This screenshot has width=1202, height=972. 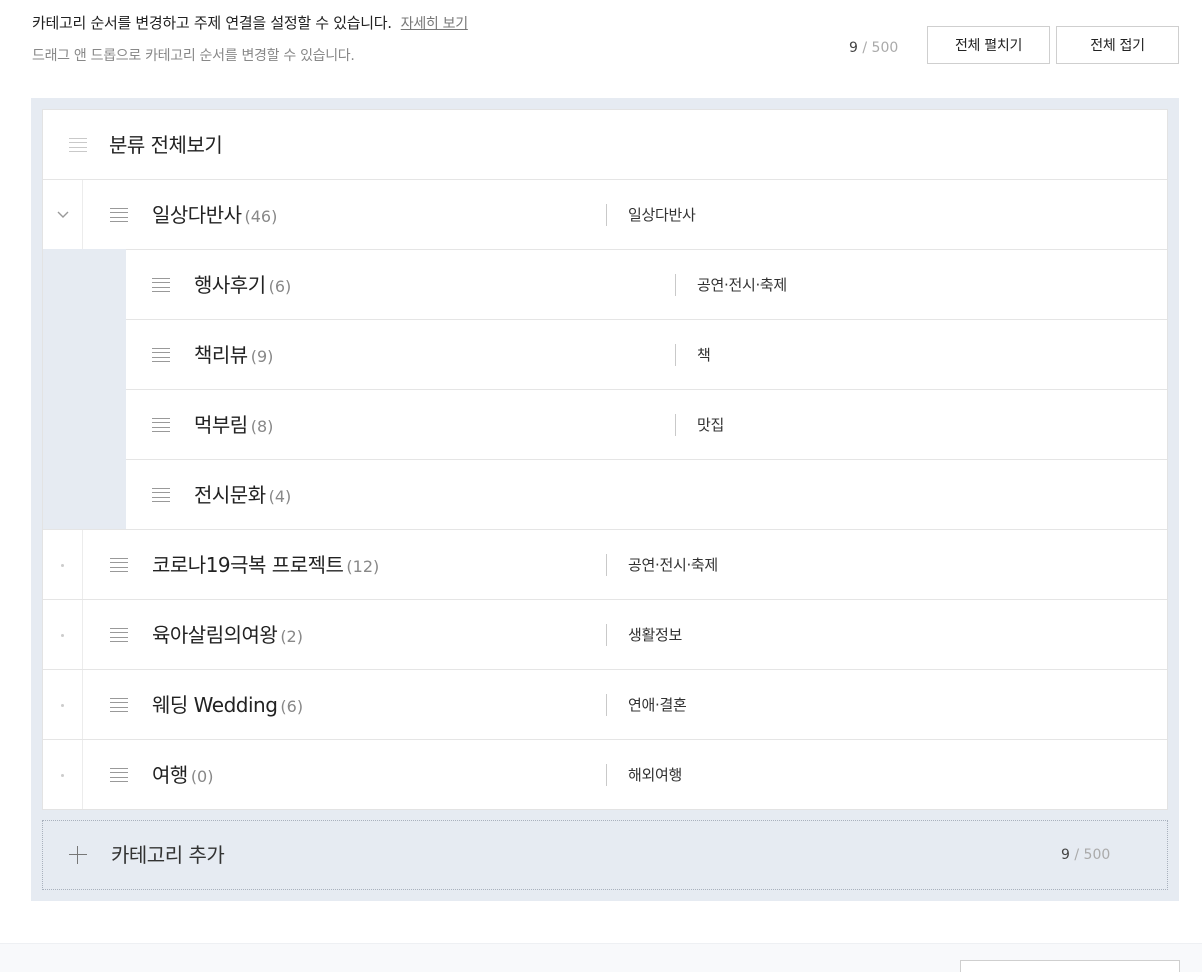 What do you see at coordinates (1070, 966) in the screenshot?
I see `footer-button` at bounding box center [1070, 966].